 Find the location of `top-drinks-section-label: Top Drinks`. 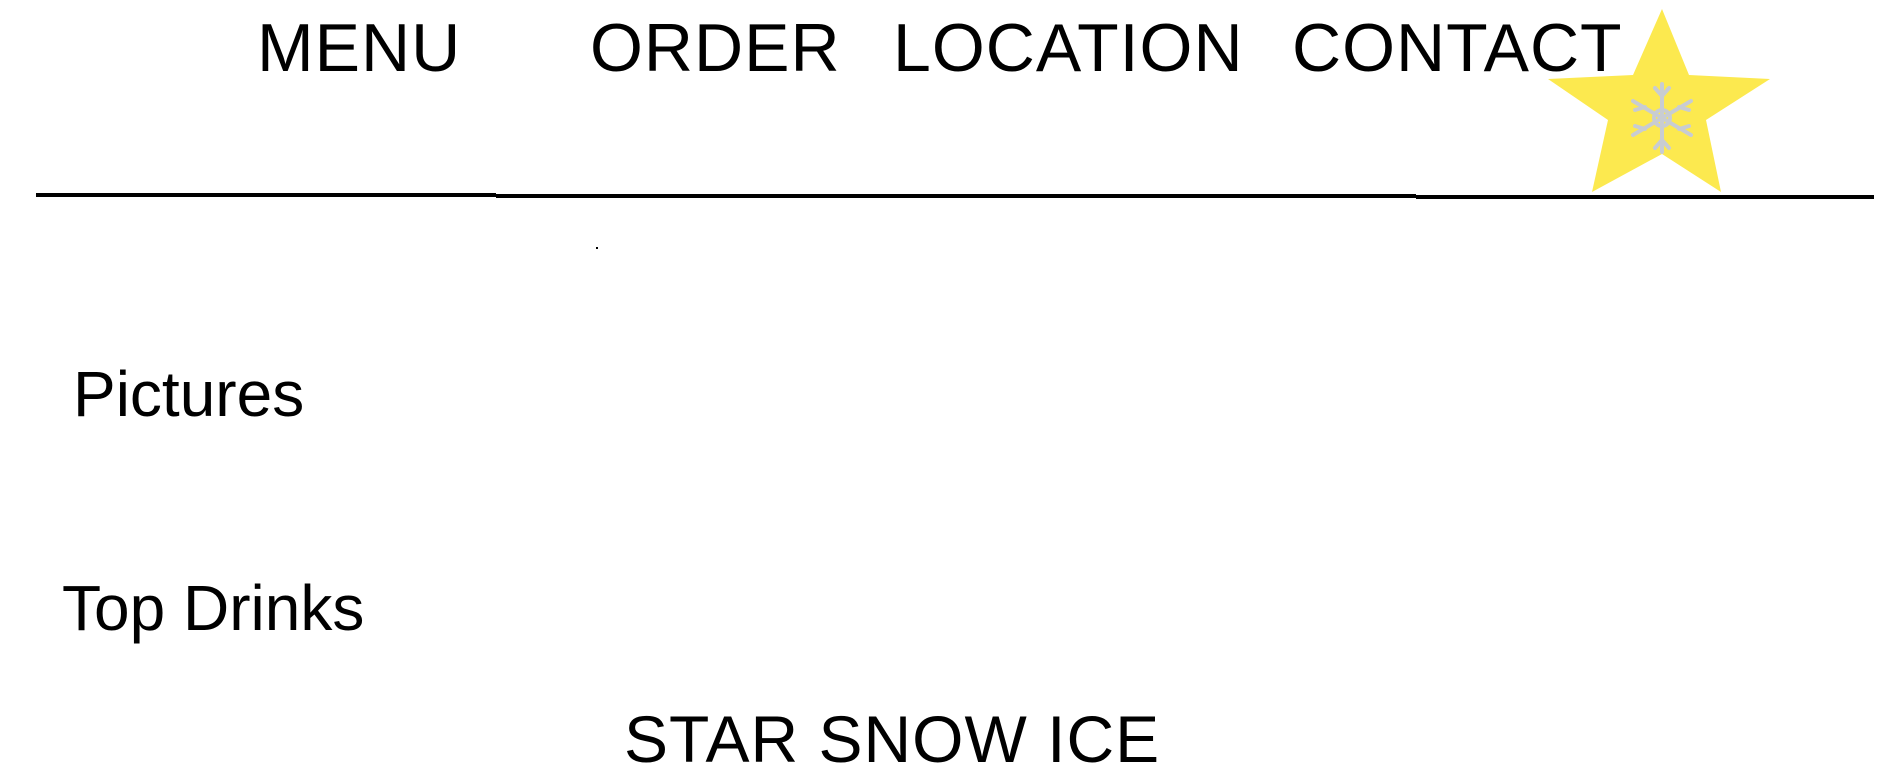

top-drinks-section-label: Top Drinks is located at coordinates (213, 608).